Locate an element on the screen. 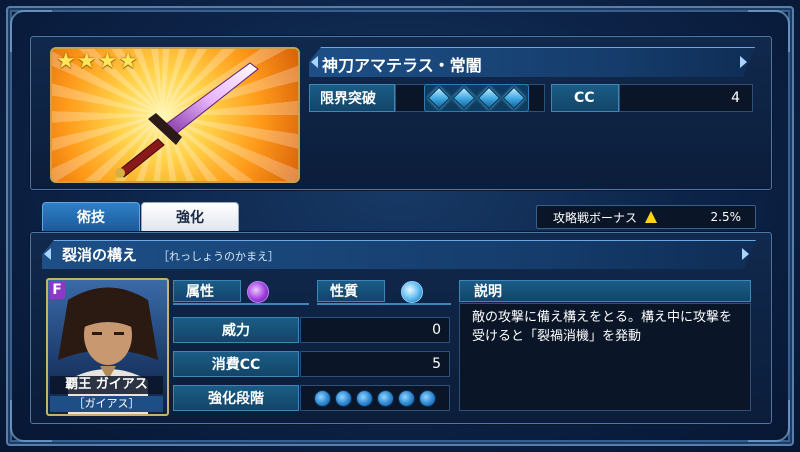 This screenshot has height=452, width=800. weapon-name: 神刀アマテラス・常闇 is located at coordinates (402, 65).